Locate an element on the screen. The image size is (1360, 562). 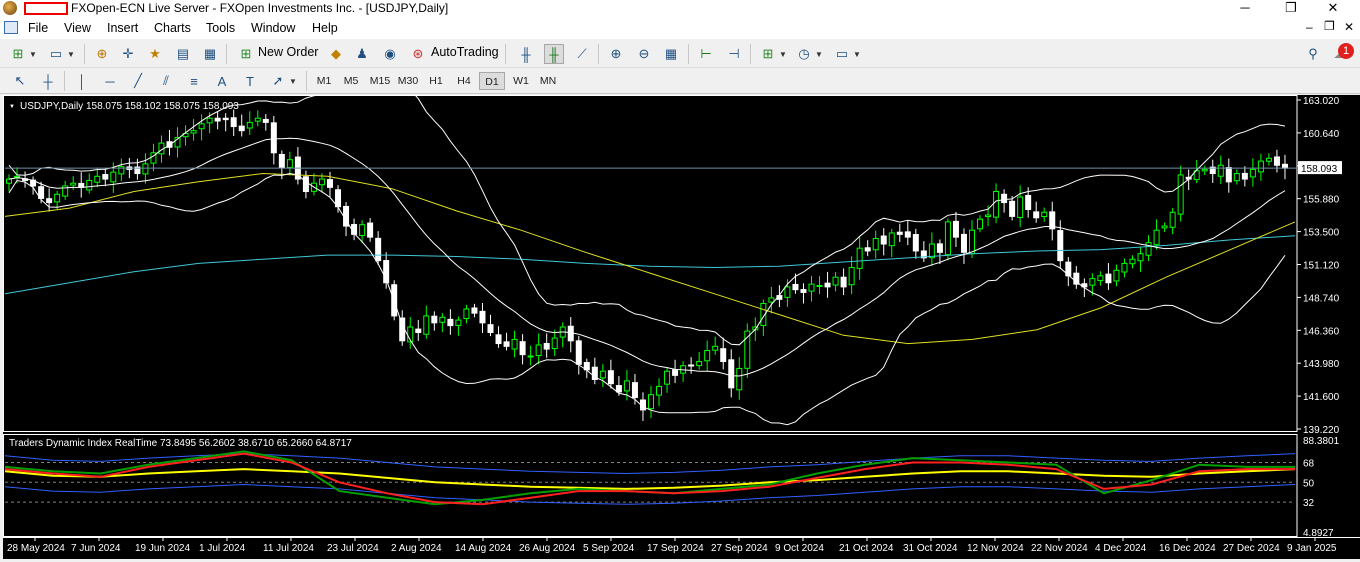
metaeditor-icon: ♟ is located at coordinates (362, 54).